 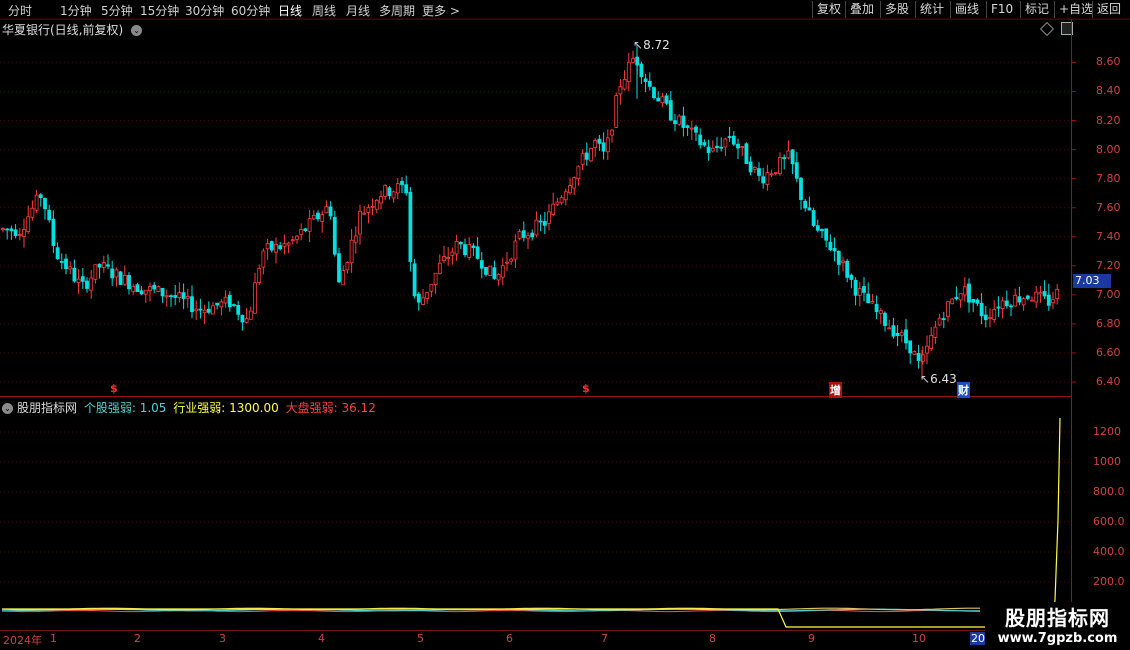 I want to click on date-cursor-tick: 20, so click(x=978, y=638).